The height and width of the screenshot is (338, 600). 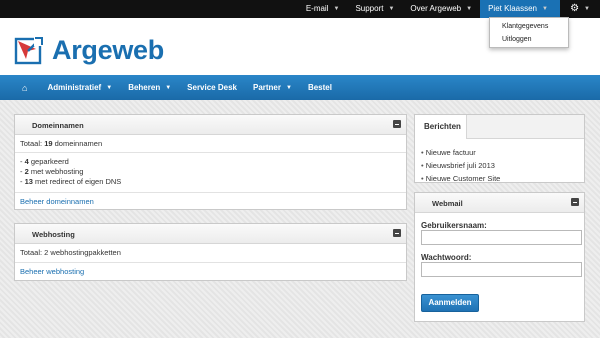 I want to click on panel-title: Domeinnamen, so click(x=58, y=125).